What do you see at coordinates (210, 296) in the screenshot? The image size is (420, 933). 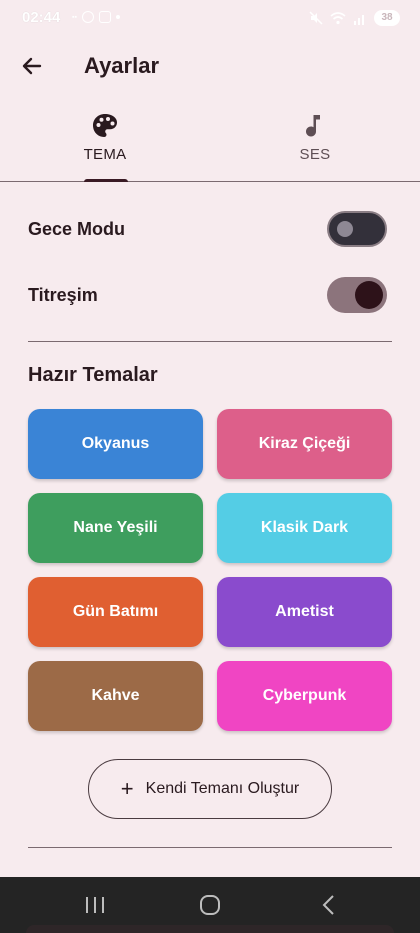 I see `vibration-row: Titreşim` at bounding box center [210, 296].